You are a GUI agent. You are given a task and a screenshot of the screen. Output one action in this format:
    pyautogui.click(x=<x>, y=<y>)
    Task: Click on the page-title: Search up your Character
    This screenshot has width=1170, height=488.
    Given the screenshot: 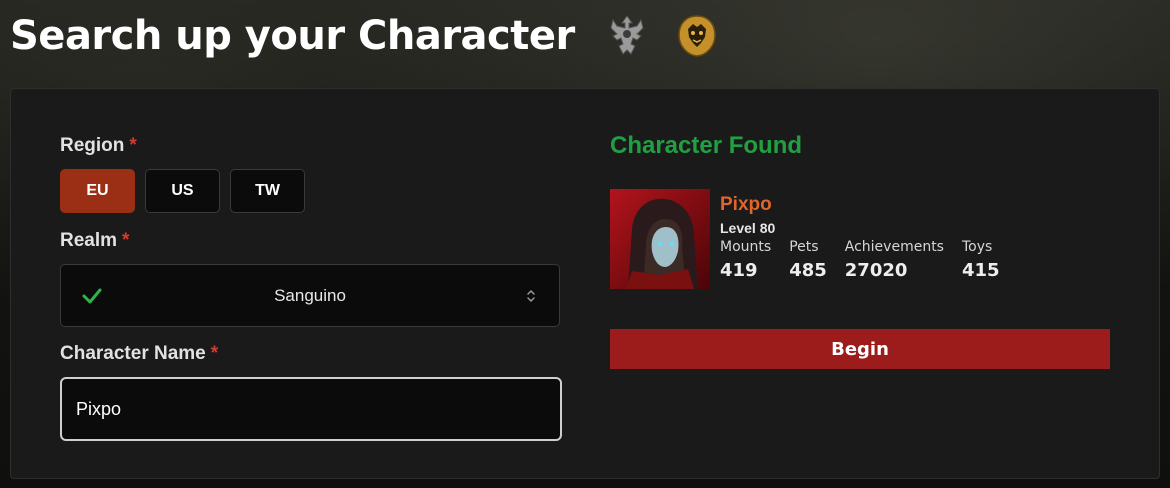 What is the action you would take?
    pyautogui.click(x=292, y=36)
    